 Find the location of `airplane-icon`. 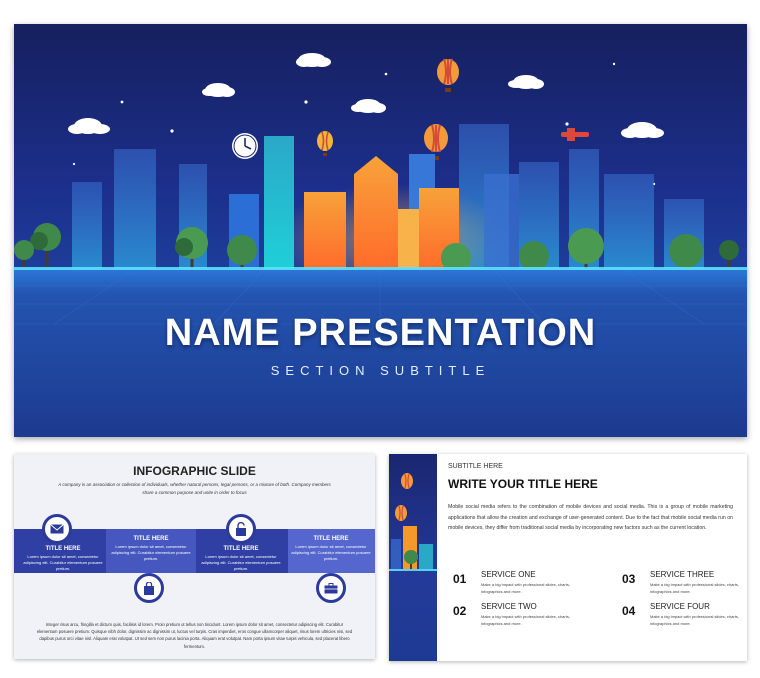

airplane-icon is located at coordinates (575, 134).